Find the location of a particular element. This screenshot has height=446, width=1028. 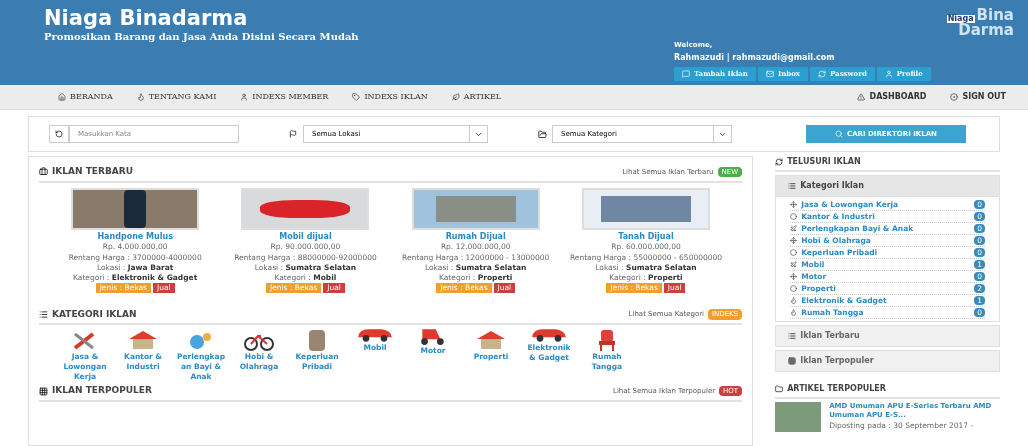

logo-text: Bina is located at coordinates (995, 15).